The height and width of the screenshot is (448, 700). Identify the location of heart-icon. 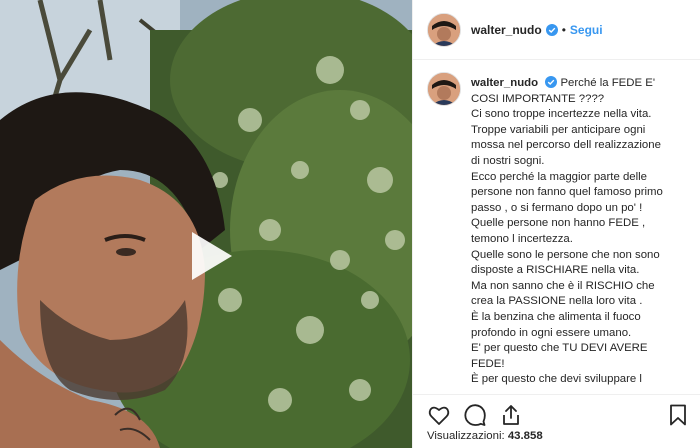
(439, 415).